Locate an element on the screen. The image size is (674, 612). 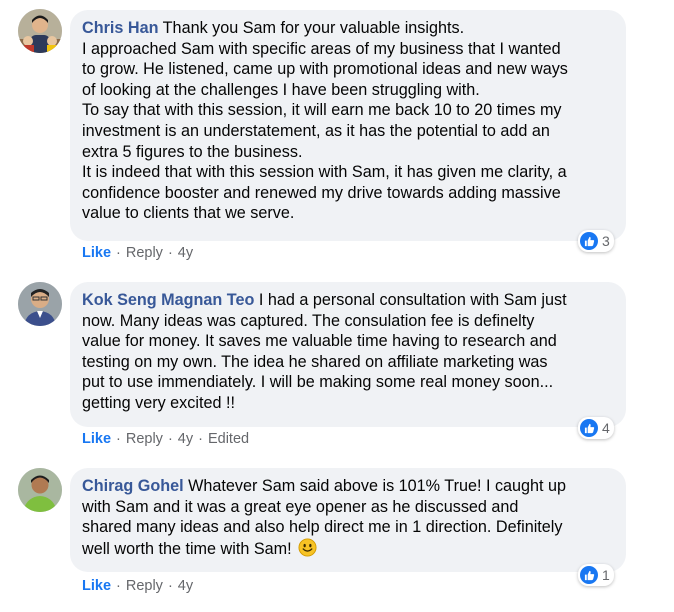
author-name: Chris Han is located at coordinates (120, 28).